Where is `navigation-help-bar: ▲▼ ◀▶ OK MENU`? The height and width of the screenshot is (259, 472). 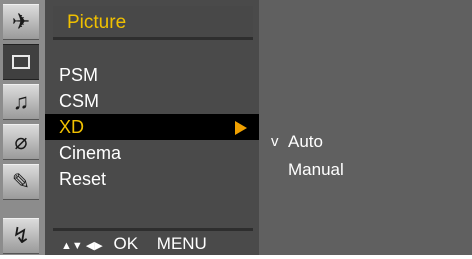
navigation-help-bar: ▲▼ ◀▶ OK MENU is located at coordinates (153, 241).